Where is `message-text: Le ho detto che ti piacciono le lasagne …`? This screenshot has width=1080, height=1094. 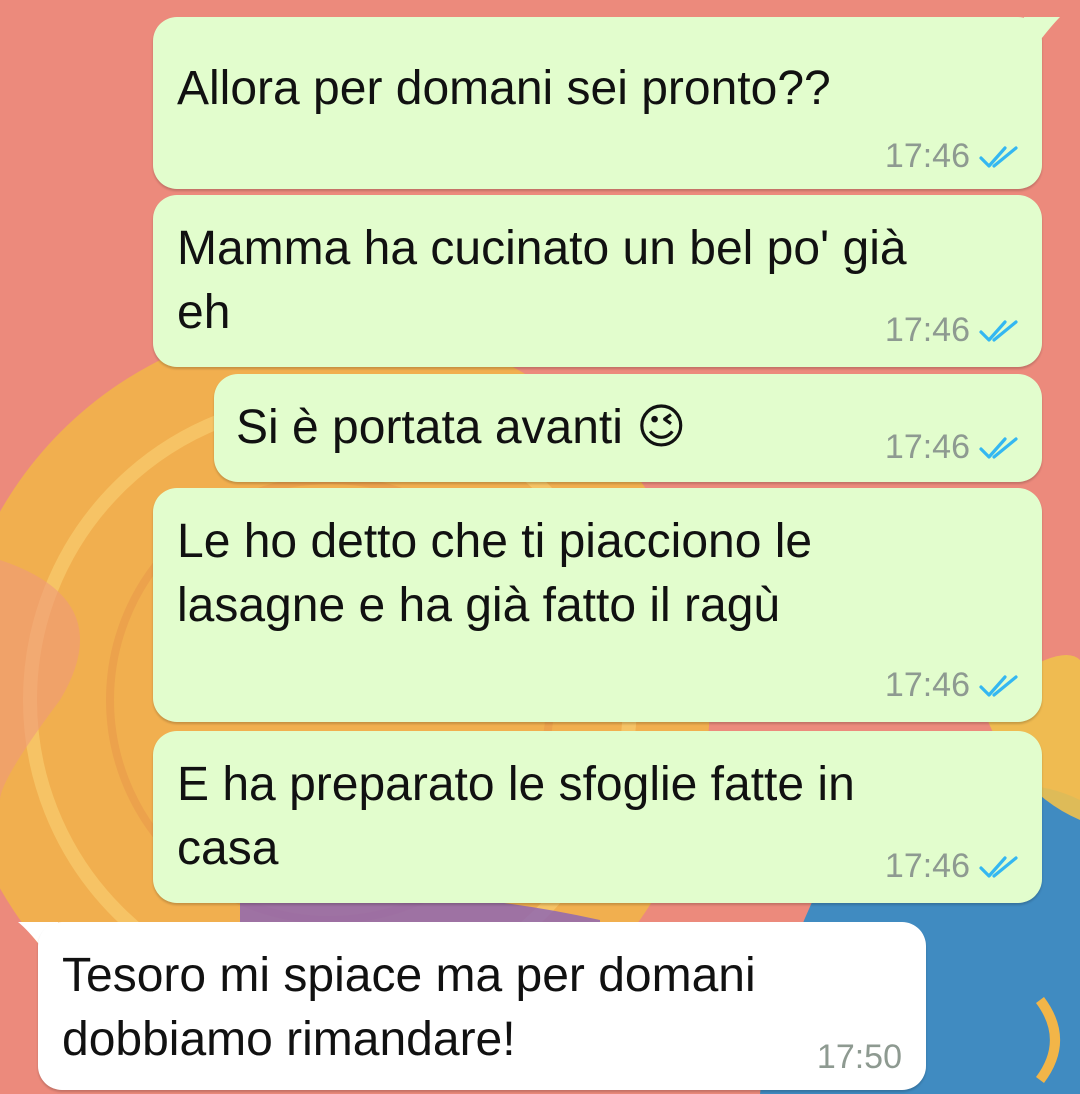 message-text: Le ho detto che ti piacciono le lasagne … is located at coordinates (495, 573).